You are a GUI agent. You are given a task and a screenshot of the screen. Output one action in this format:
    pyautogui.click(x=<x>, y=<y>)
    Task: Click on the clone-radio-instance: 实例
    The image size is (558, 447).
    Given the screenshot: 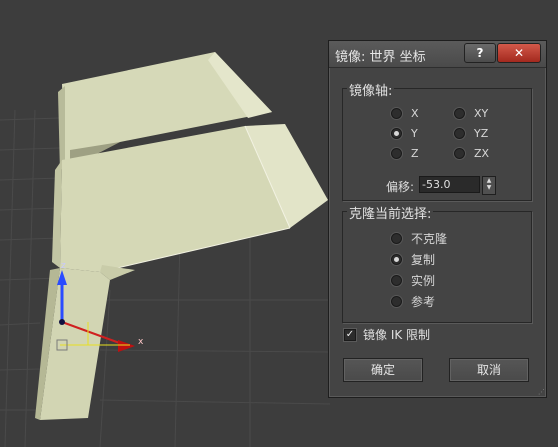 What is the action you would take?
    pyautogui.click(x=413, y=280)
    